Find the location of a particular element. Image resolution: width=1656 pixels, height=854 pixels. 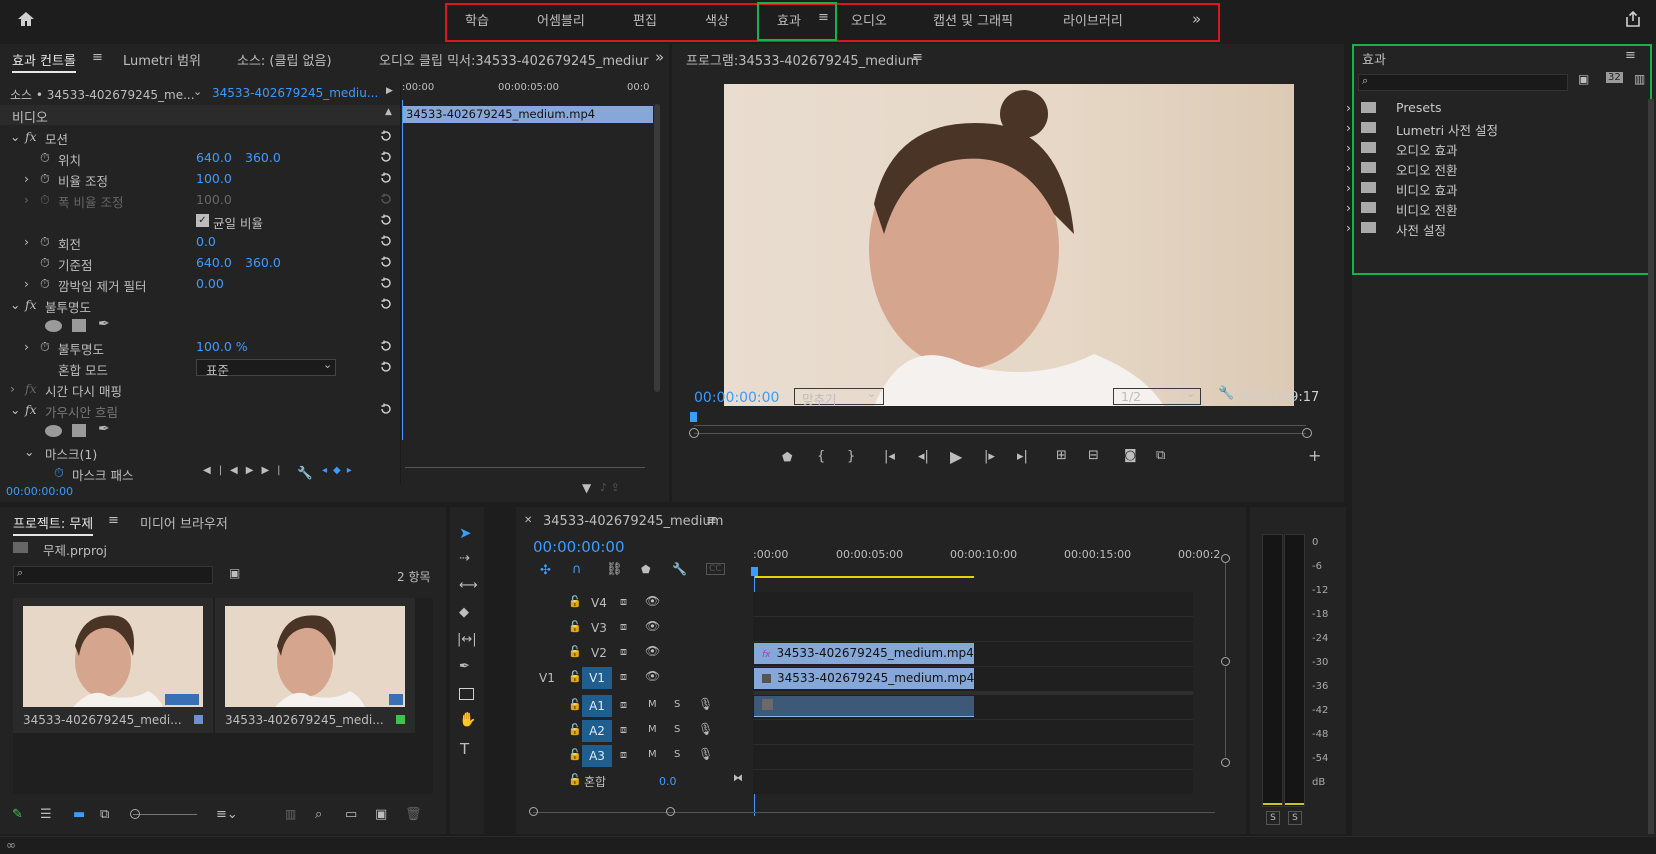

timeline-v-scrollbar-video is located at coordinates (1225, 609).